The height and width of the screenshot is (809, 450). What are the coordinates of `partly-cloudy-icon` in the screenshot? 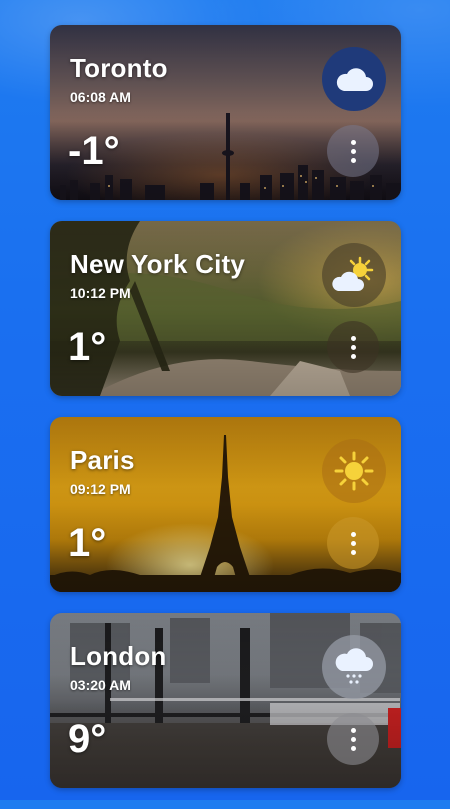 It's located at (353, 273).